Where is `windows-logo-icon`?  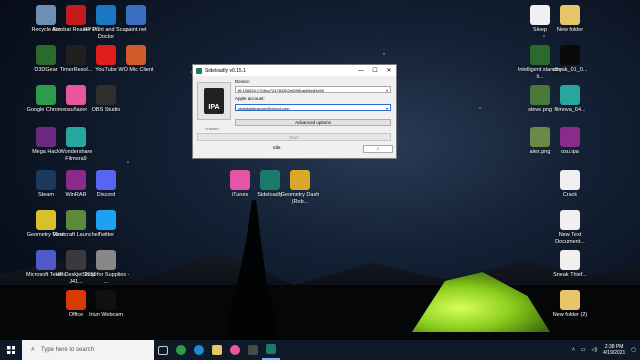 windows-logo-icon is located at coordinates (11, 350).